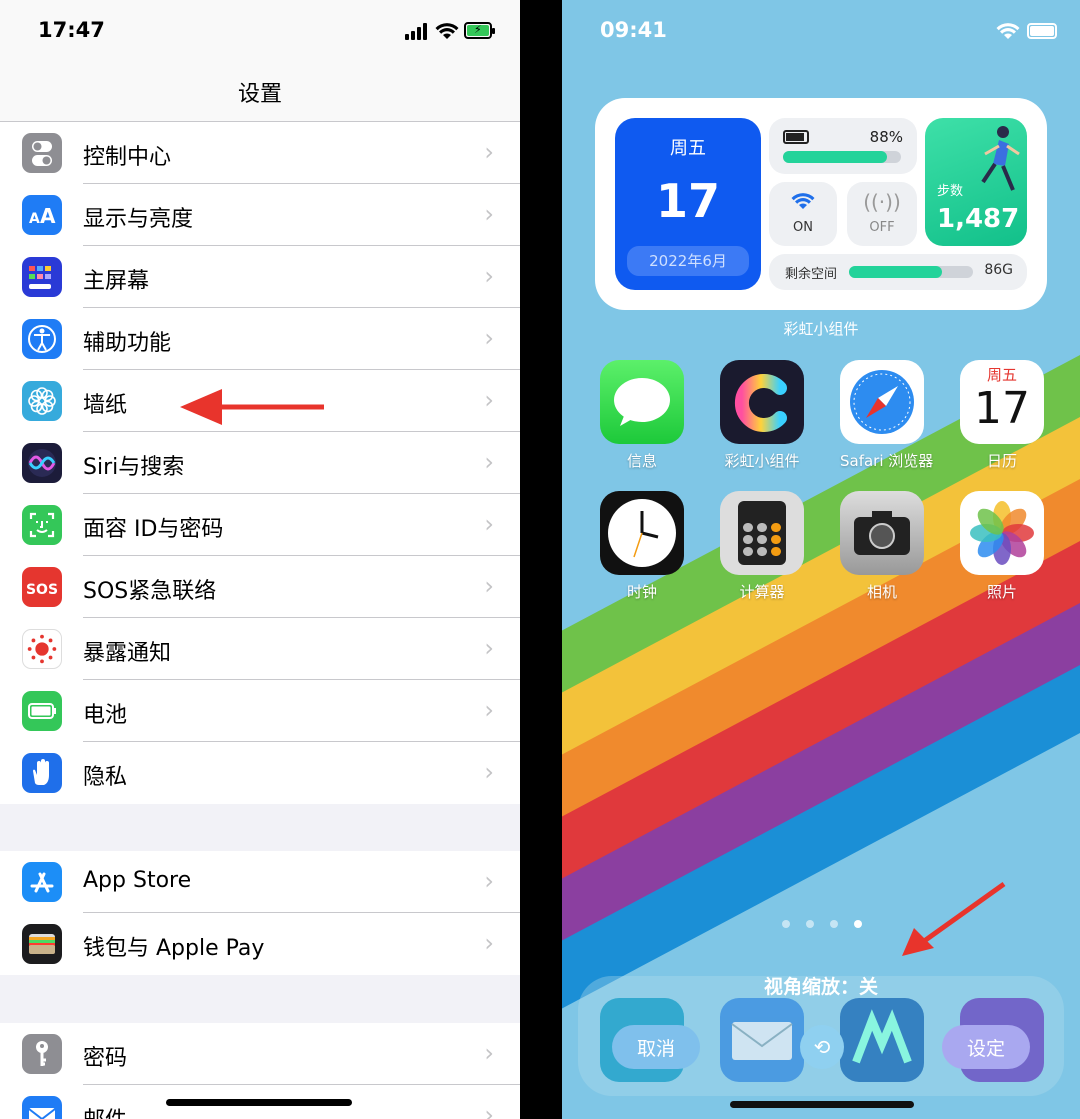 The height and width of the screenshot is (1119, 1080). What do you see at coordinates (42, 944) in the screenshot?
I see `wallet-icon` at bounding box center [42, 944].